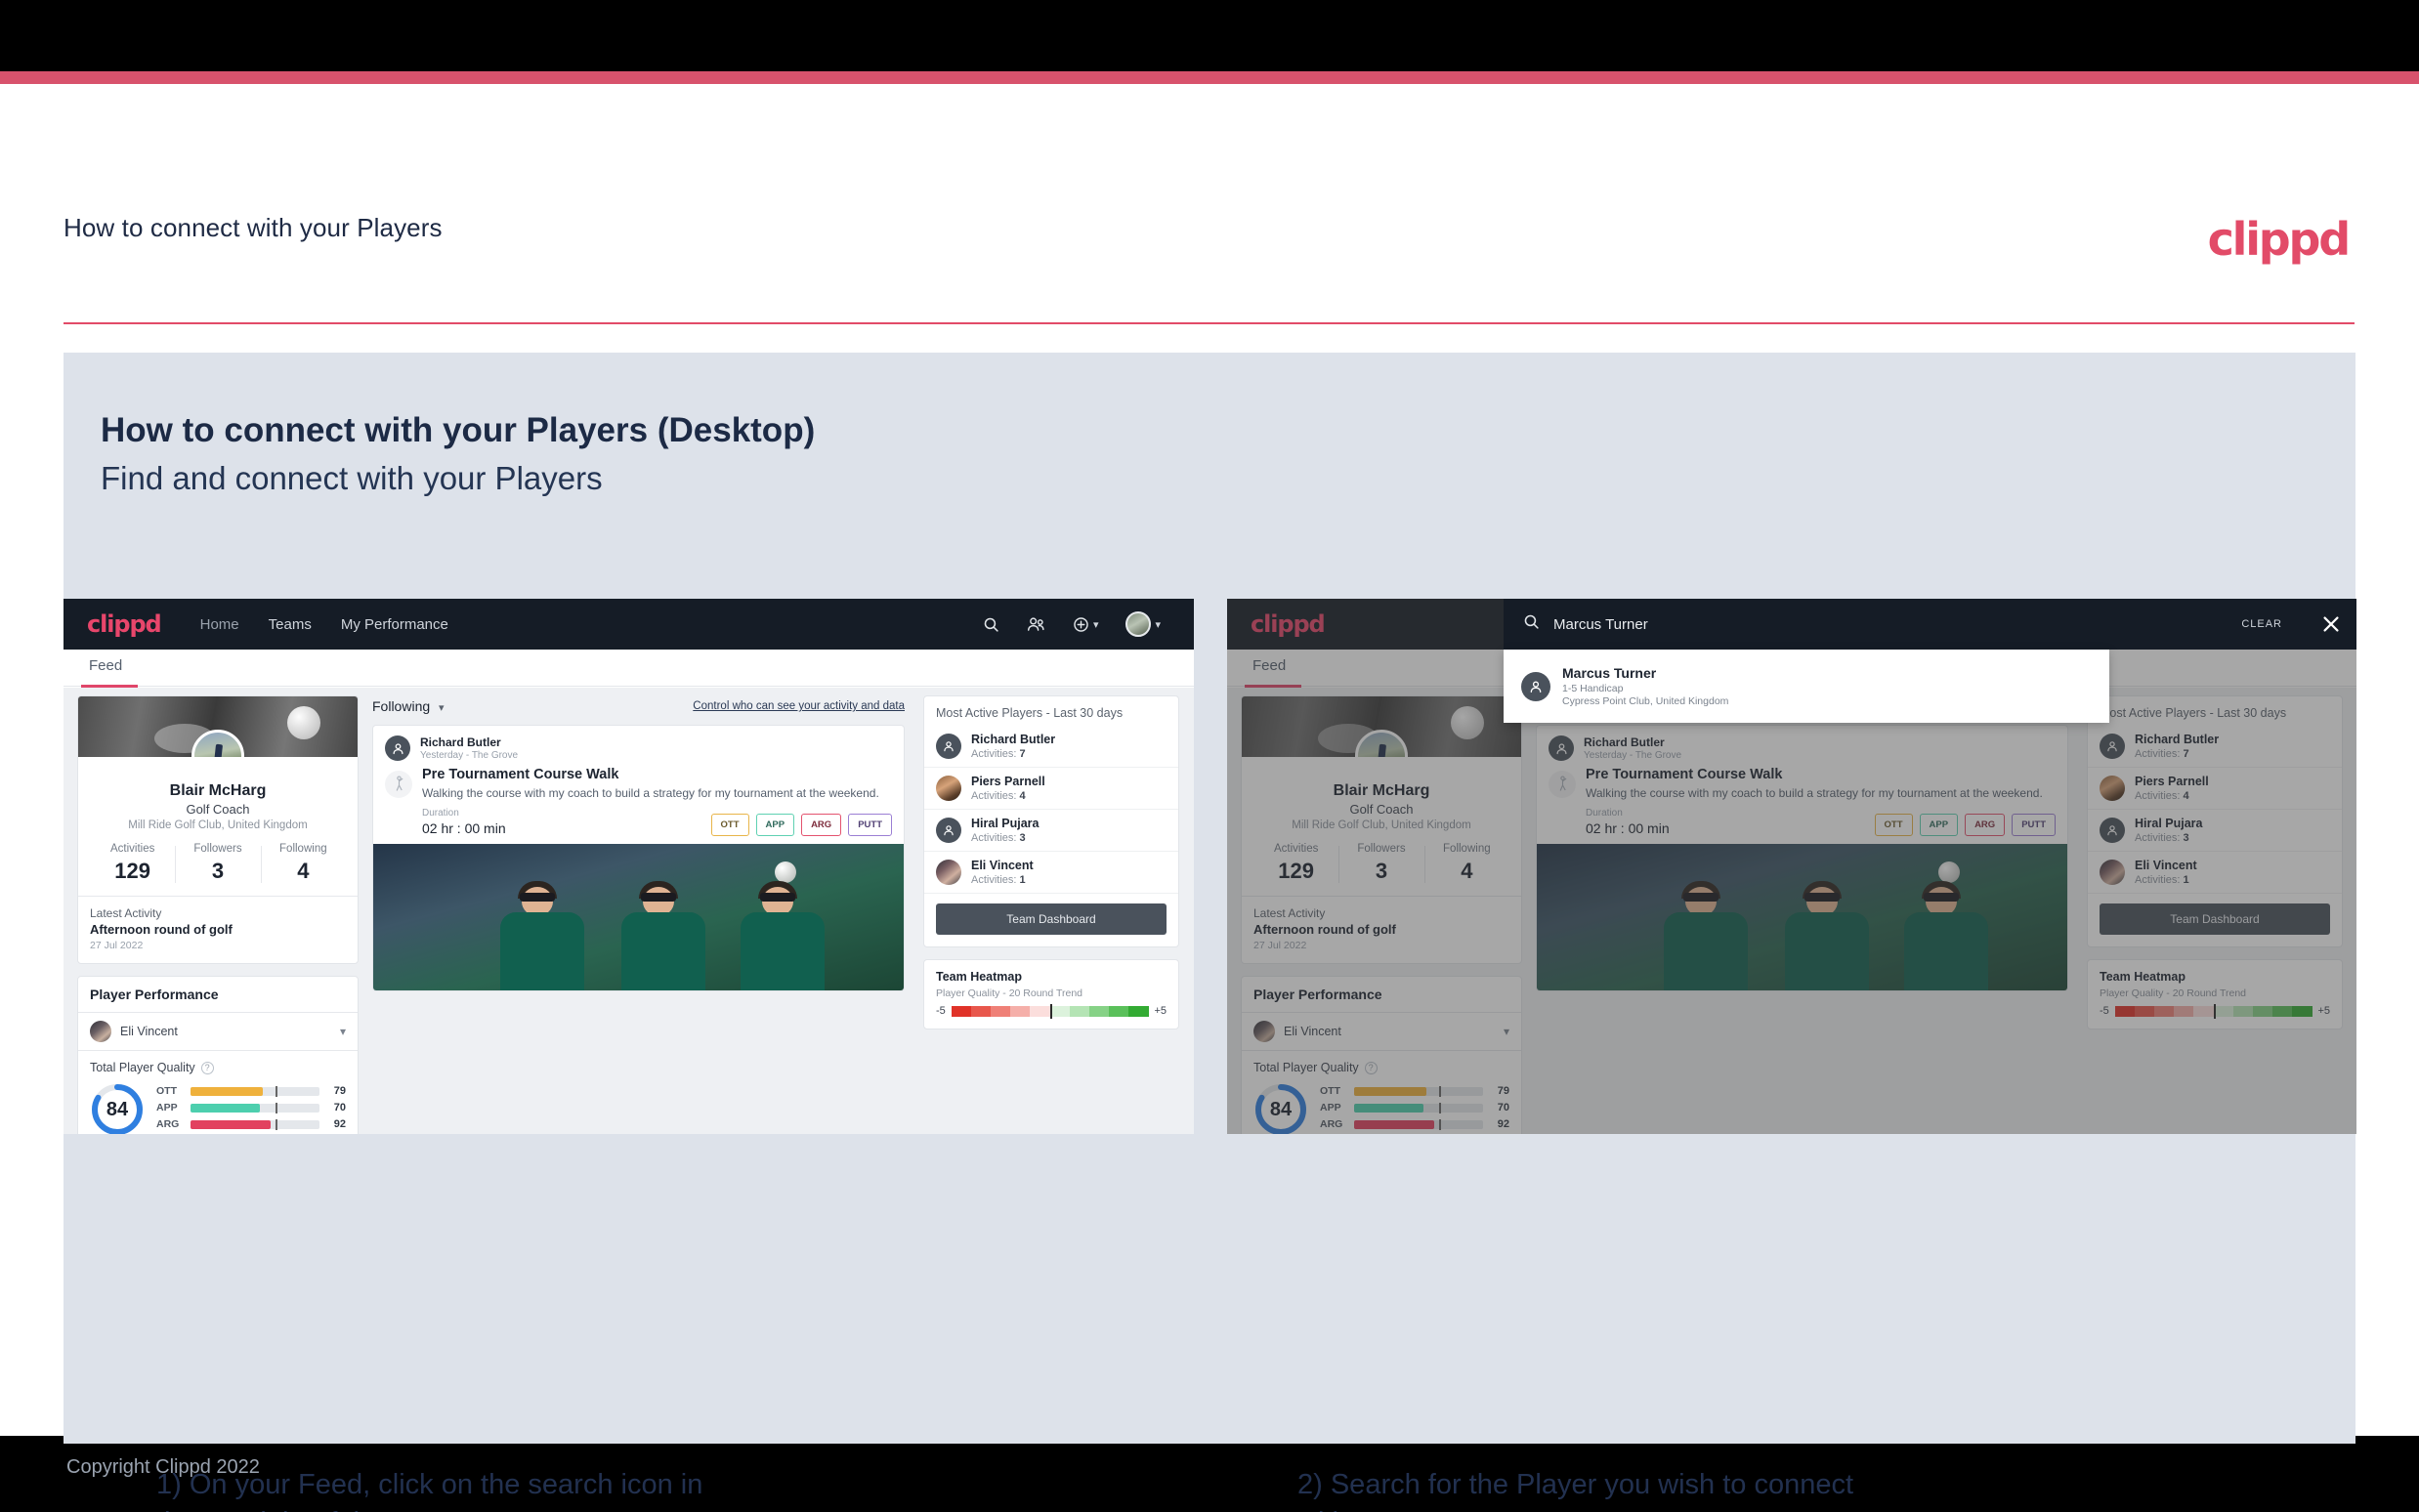 This screenshot has height=1512, width=2419. What do you see at coordinates (464, 828) in the screenshot?
I see `duration-value: 02 hr : 00 min` at bounding box center [464, 828].